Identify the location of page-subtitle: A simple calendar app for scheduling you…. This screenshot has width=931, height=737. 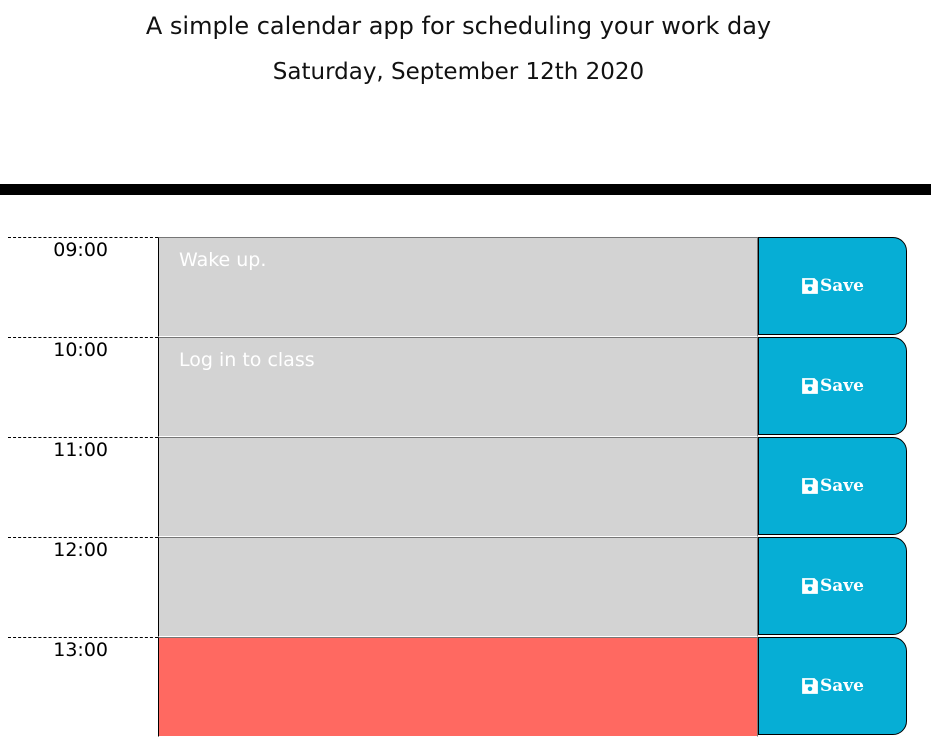
(458, 26).